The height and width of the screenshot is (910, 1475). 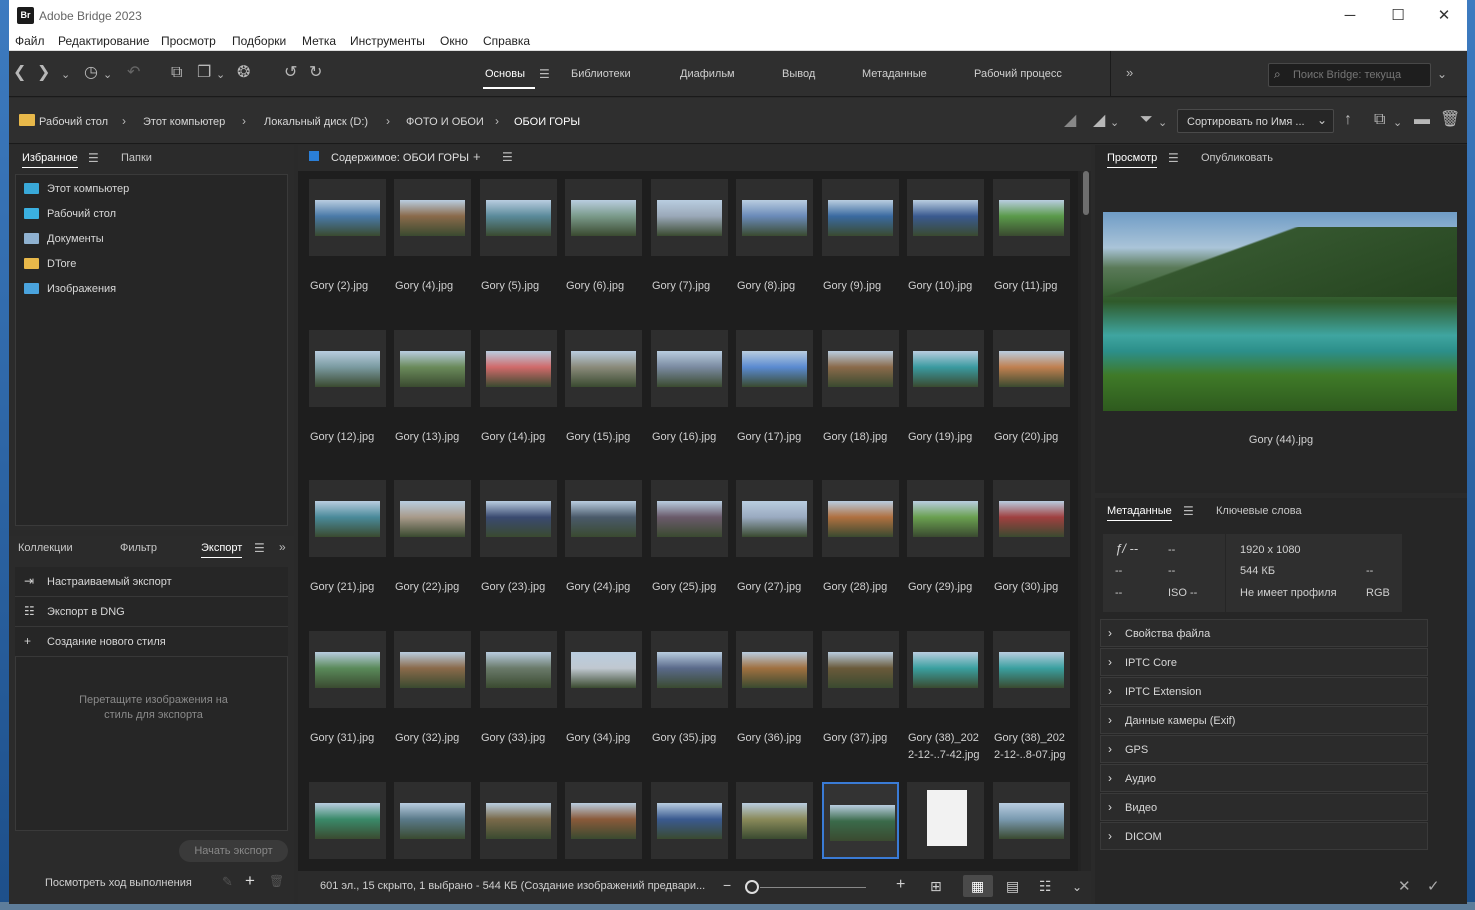 What do you see at coordinates (149, 239) in the screenshot?
I see `favorite-item-documents: Документы` at bounding box center [149, 239].